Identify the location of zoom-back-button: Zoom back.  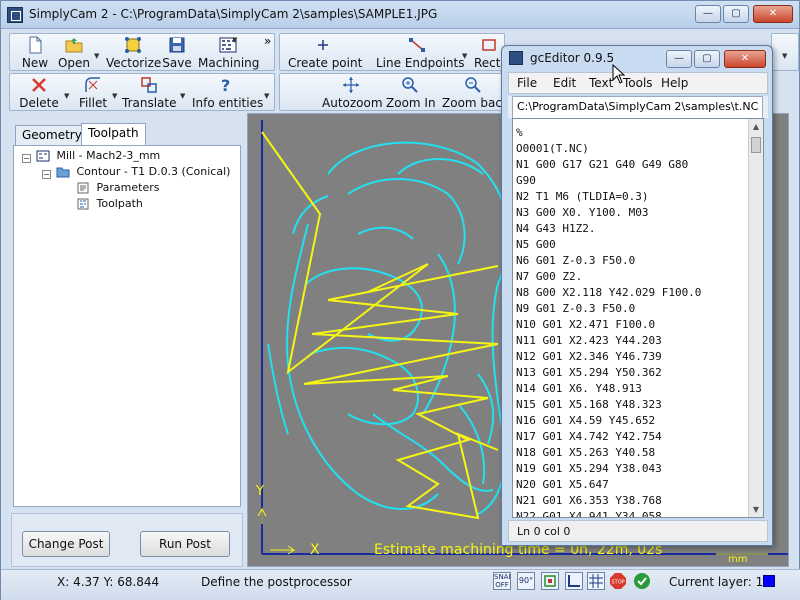
(475, 94).